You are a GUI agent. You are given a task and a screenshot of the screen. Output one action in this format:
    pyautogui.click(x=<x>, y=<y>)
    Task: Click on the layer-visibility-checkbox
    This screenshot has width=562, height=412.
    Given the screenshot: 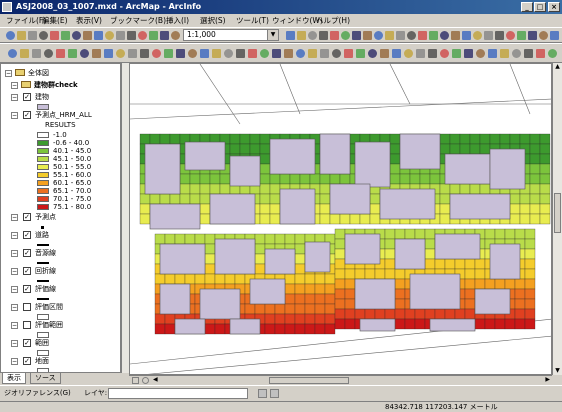 What is the action you would take?
    pyautogui.click(x=27, y=325)
    